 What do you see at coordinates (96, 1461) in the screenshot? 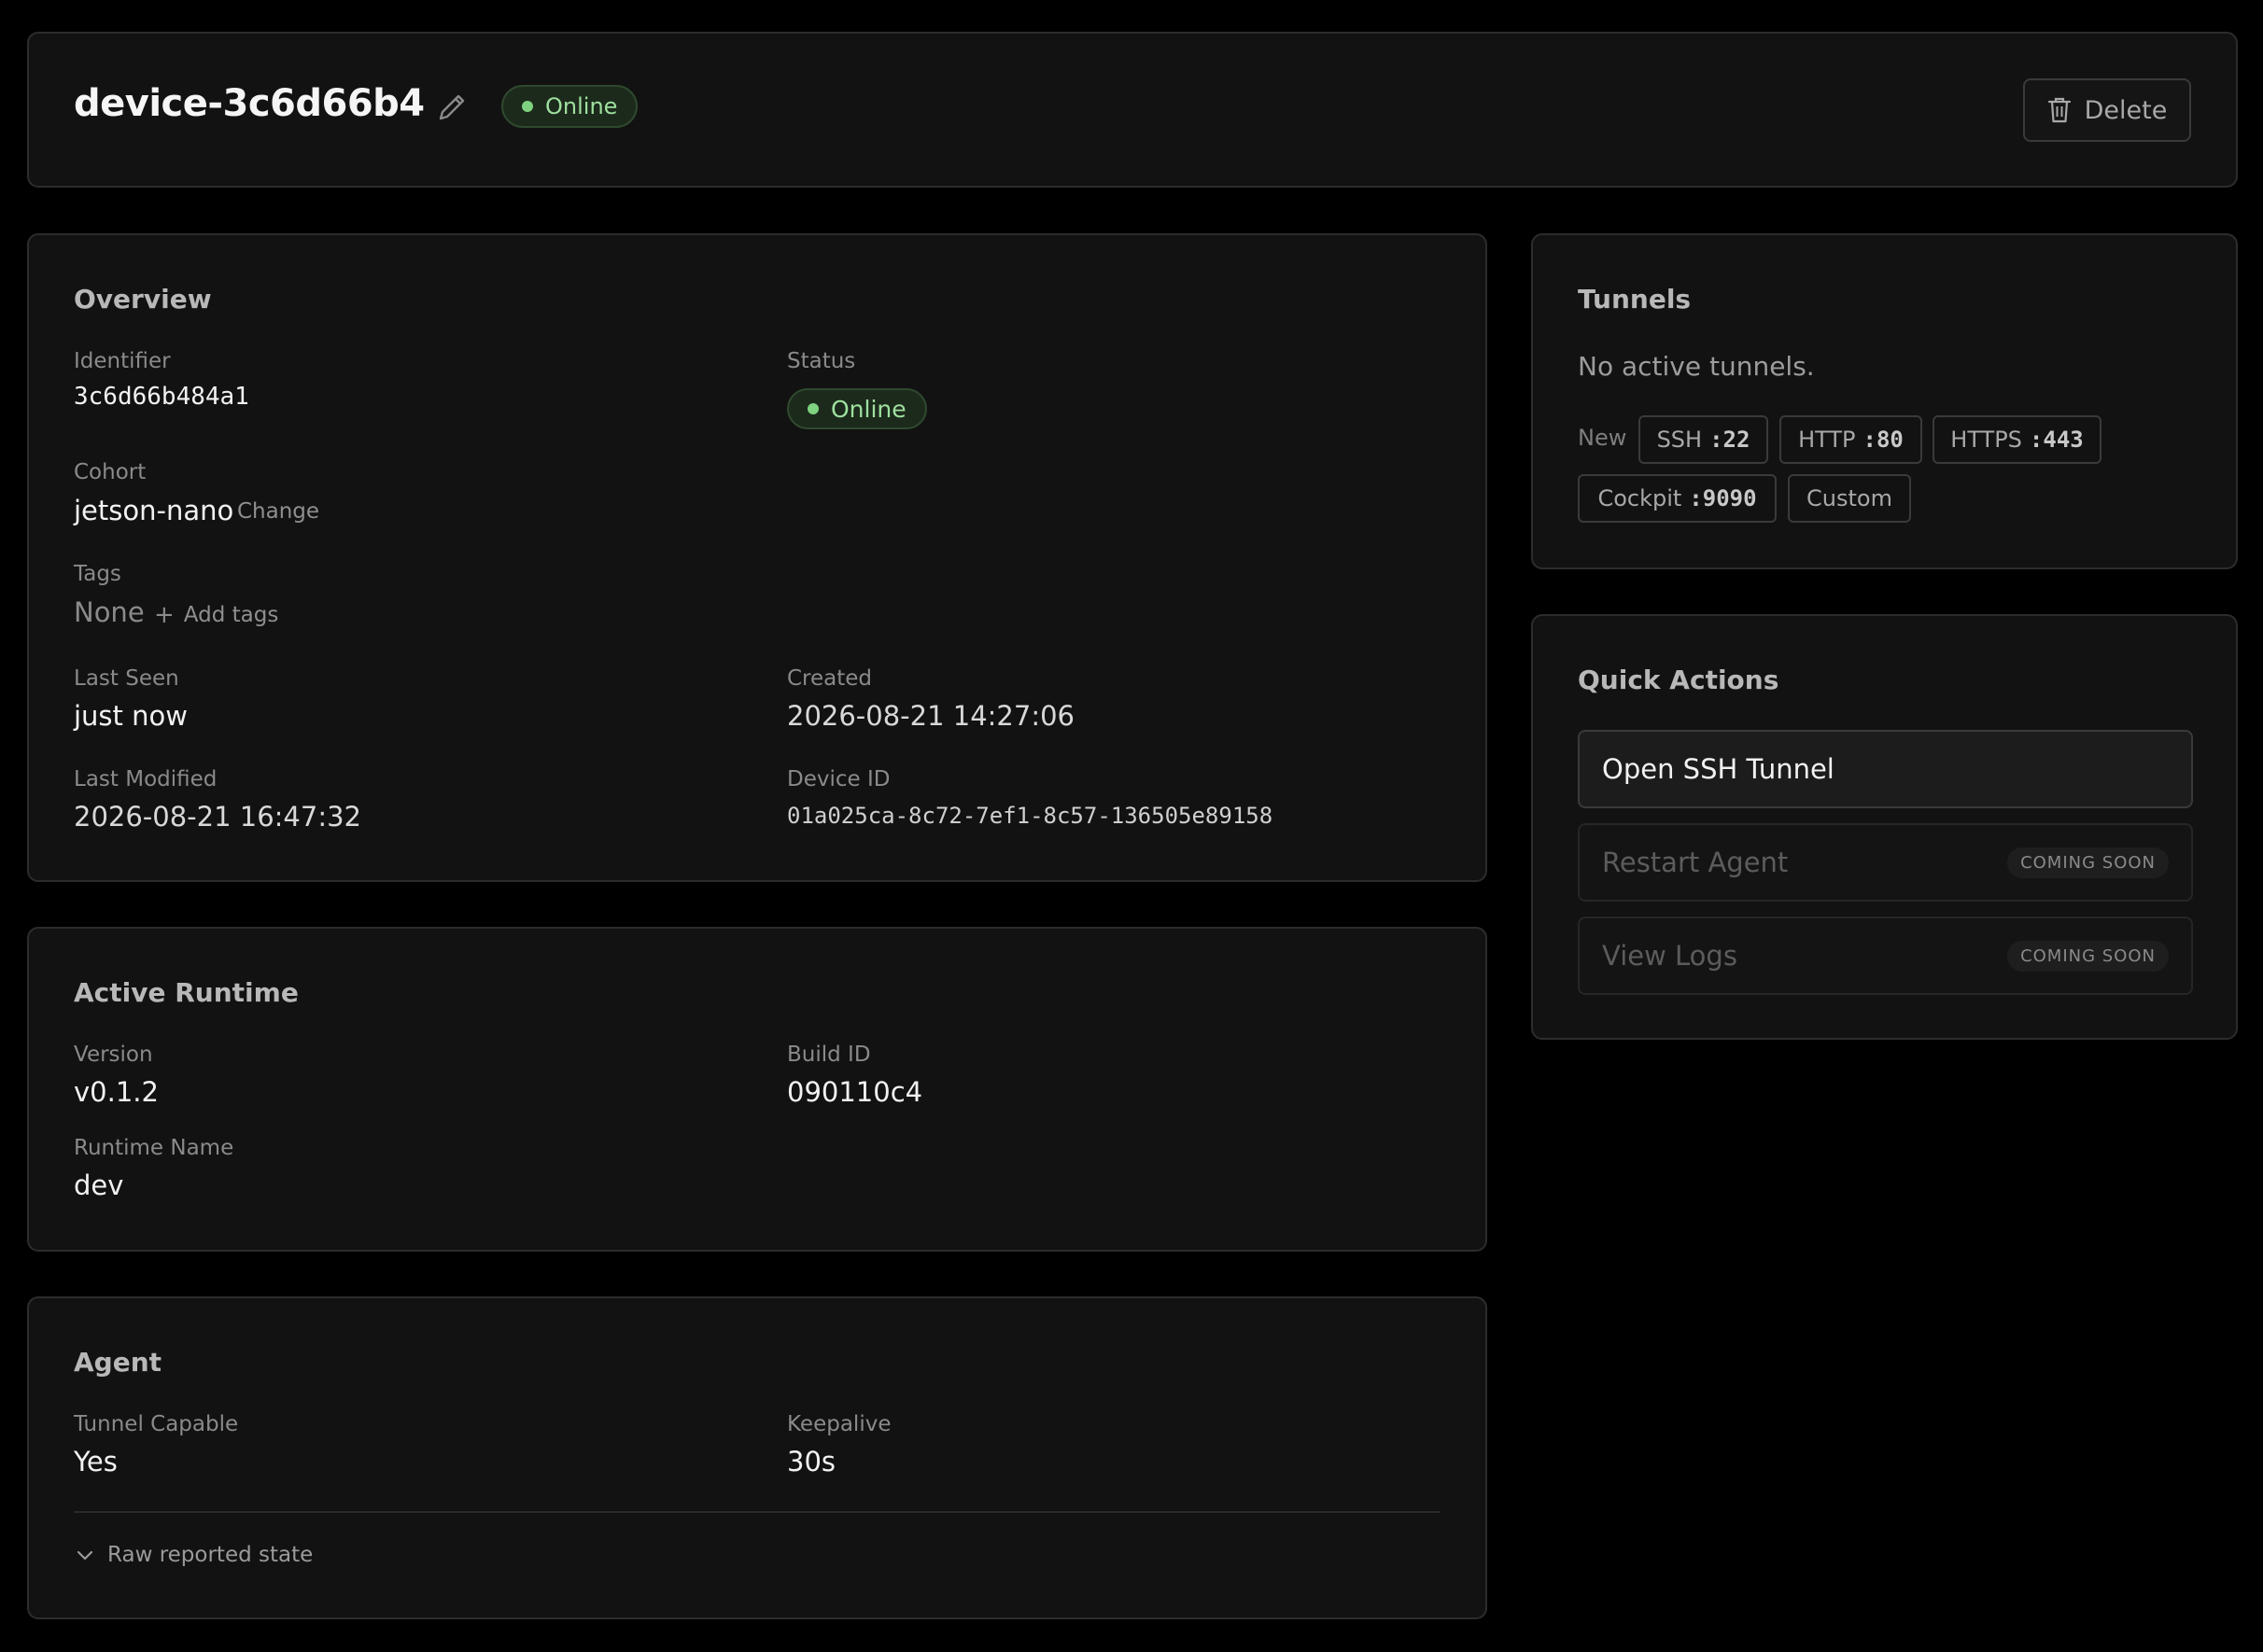
I see `tunnel-capable-value: Yes` at bounding box center [96, 1461].